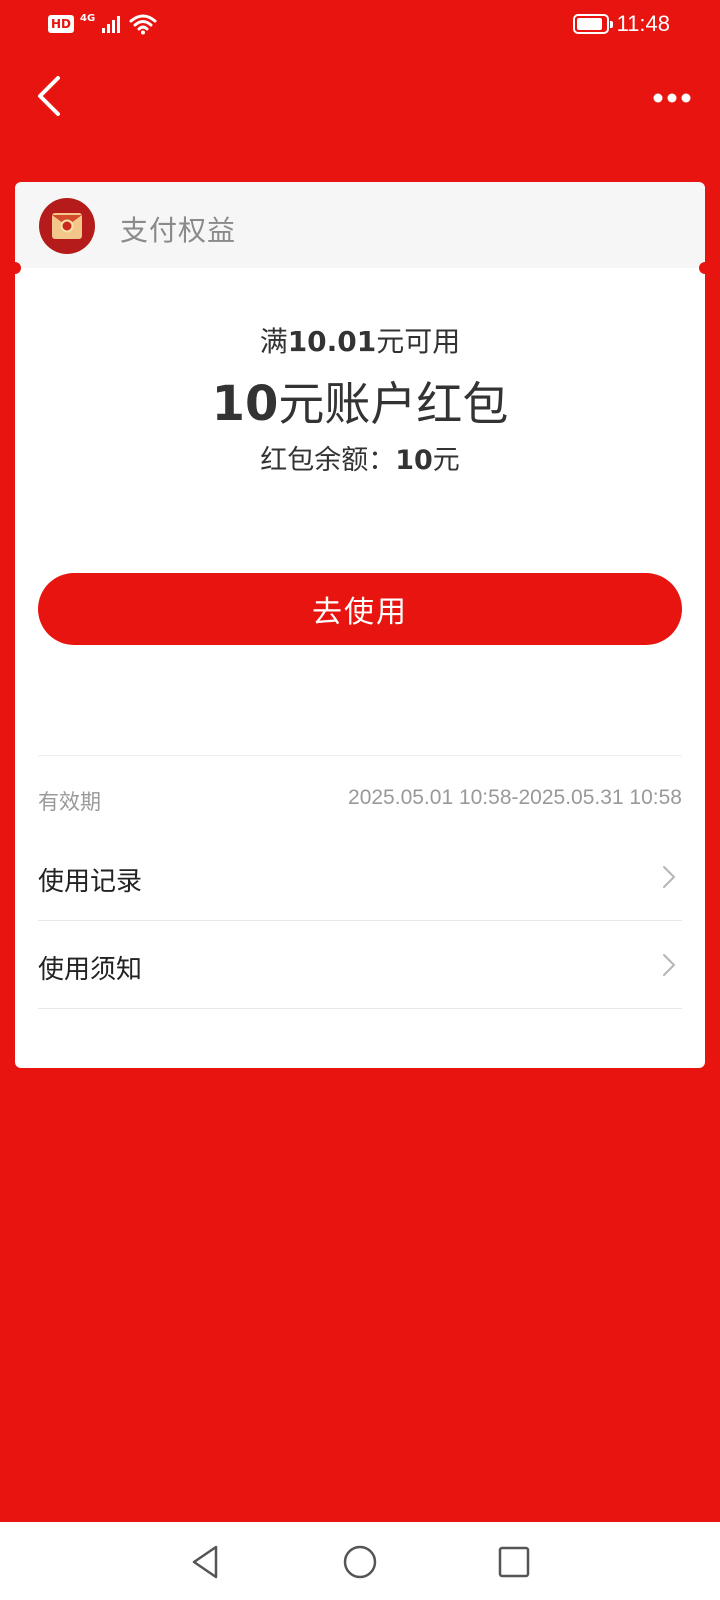  Describe the element at coordinates (143, 24) in the screenshot. I see `wifi-icon` at that location.